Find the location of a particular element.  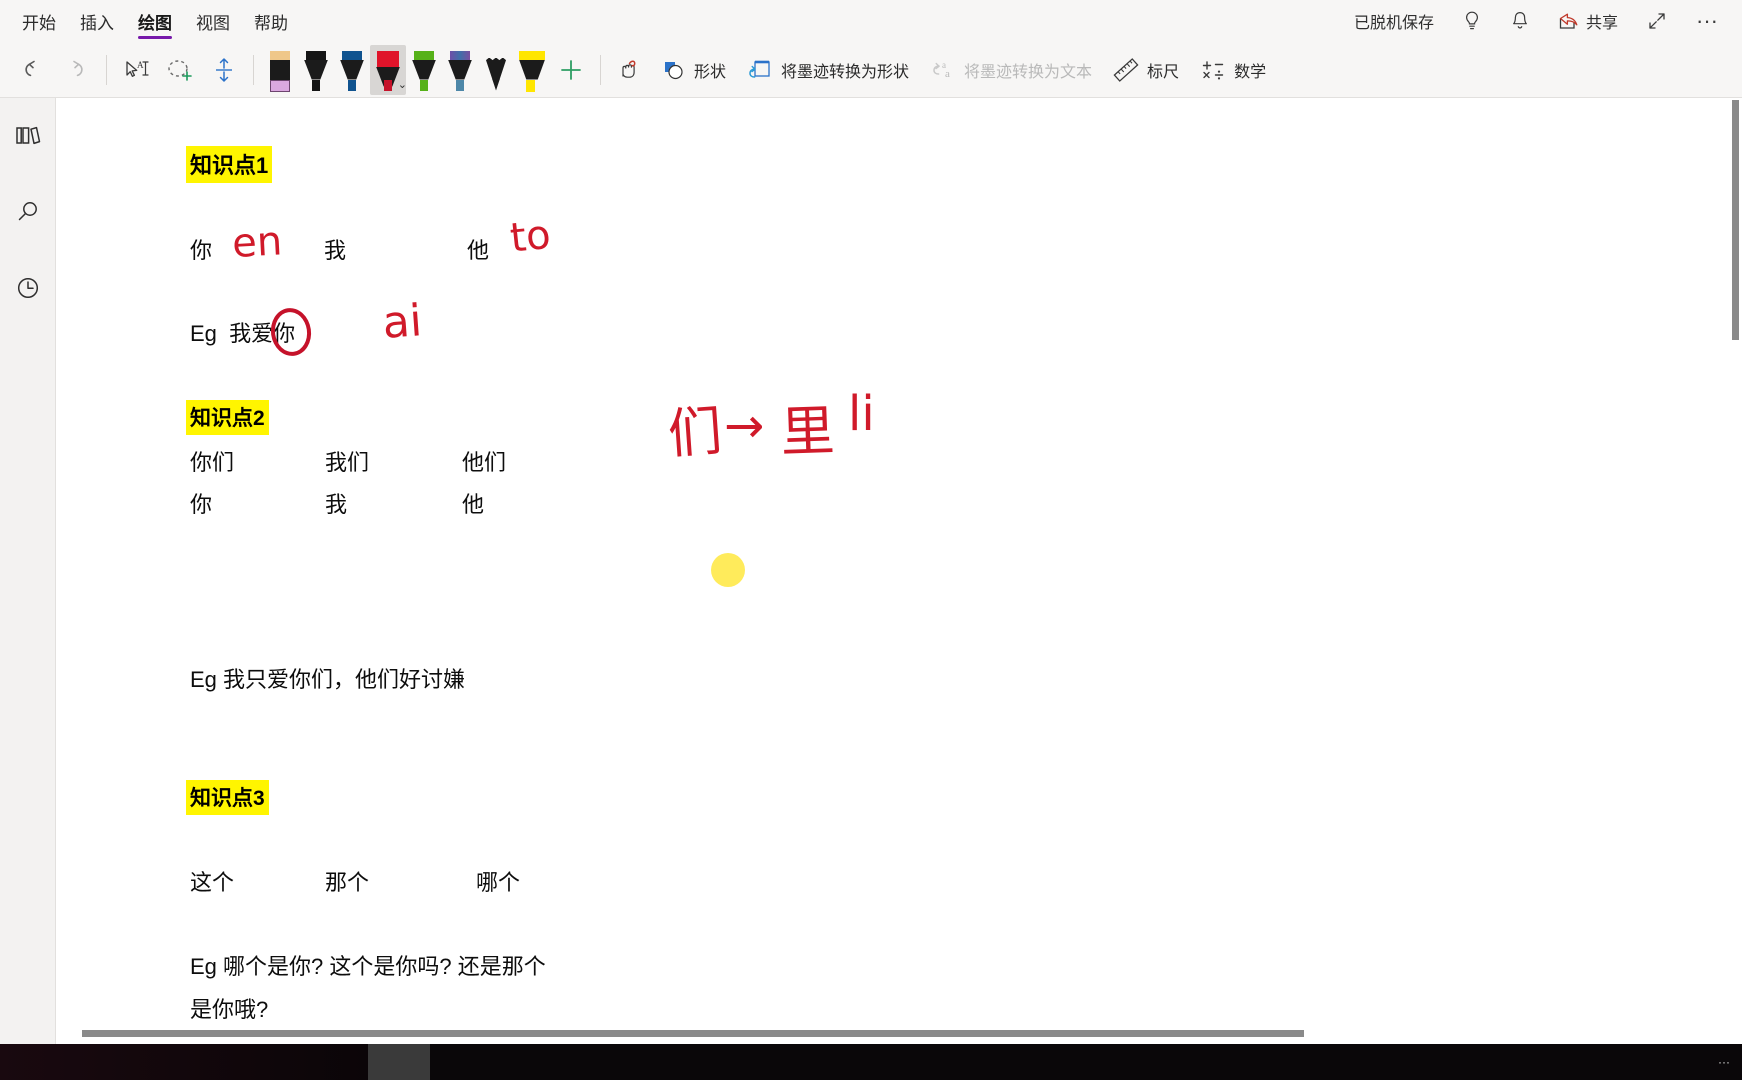

taskbar-system-tray: ··· is located at coordinates (1730, 1062).